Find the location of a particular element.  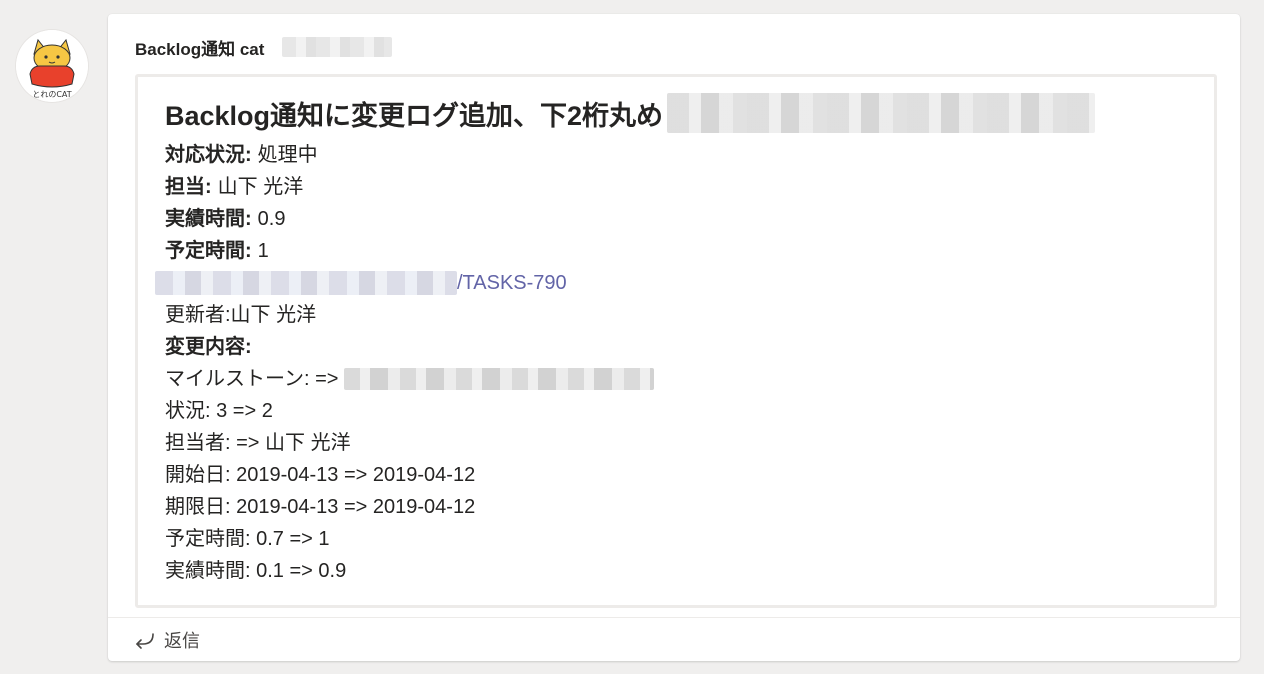

reply-label: 返信 is located at coordinates (182, 641).